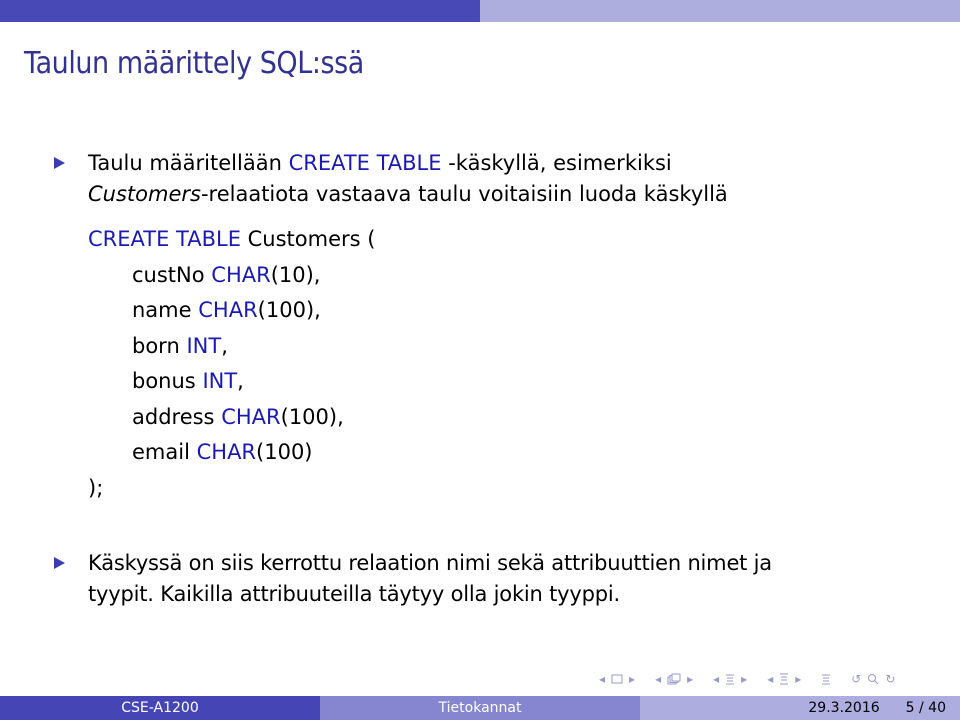  I want to click on column-name: email, so click(161, 452).